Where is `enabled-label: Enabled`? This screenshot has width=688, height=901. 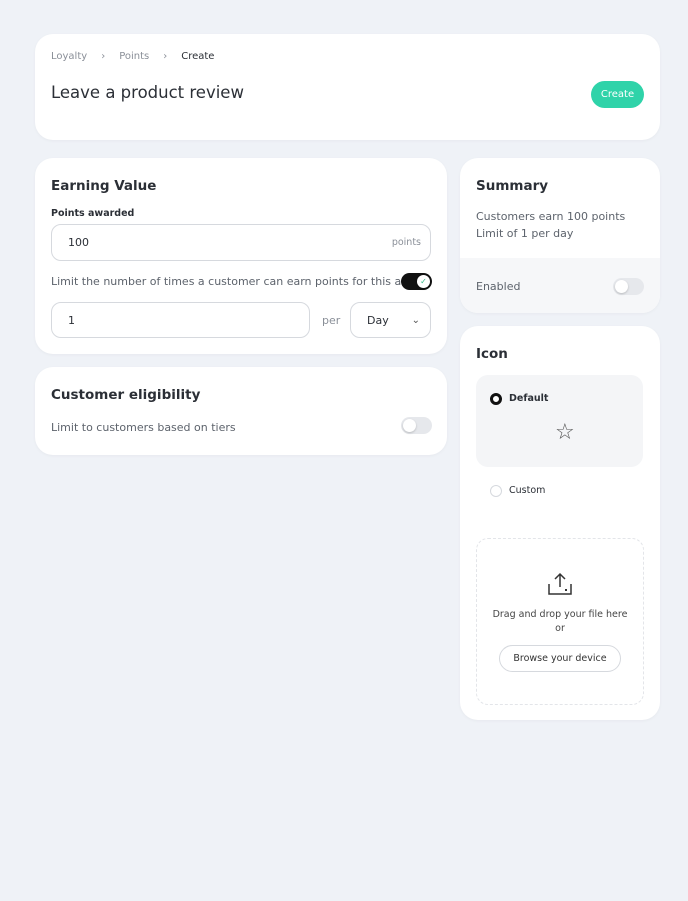 enabled-label: Enabled is located at coordinates (498, 286).